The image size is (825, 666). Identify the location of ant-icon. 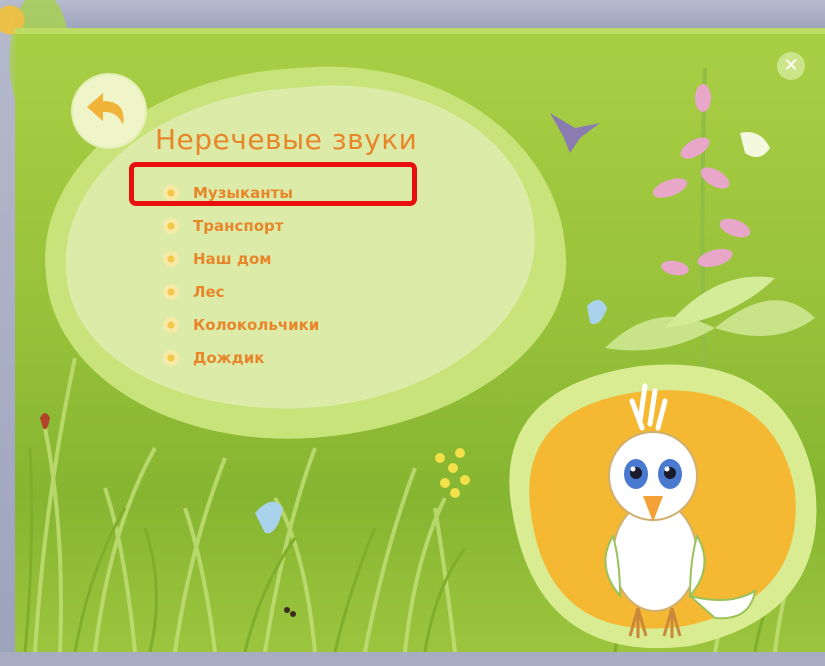
(290, 612).